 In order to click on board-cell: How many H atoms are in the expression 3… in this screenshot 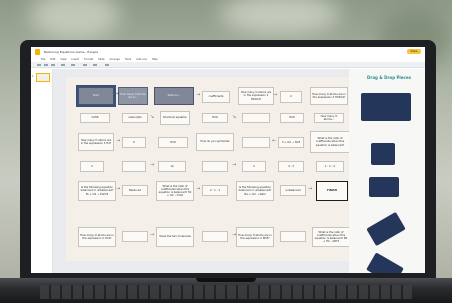, I will do `click(96, 142)`.